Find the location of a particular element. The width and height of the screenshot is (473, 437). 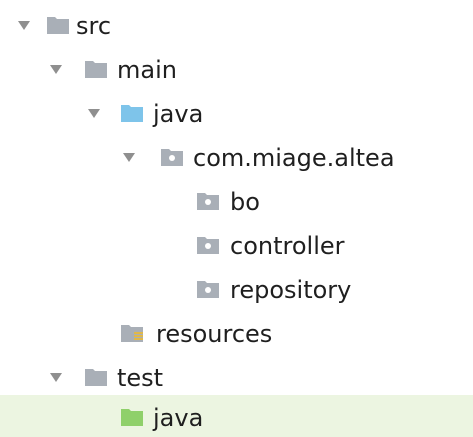

tree-node-label: controller is located at coordinates (287, 246).